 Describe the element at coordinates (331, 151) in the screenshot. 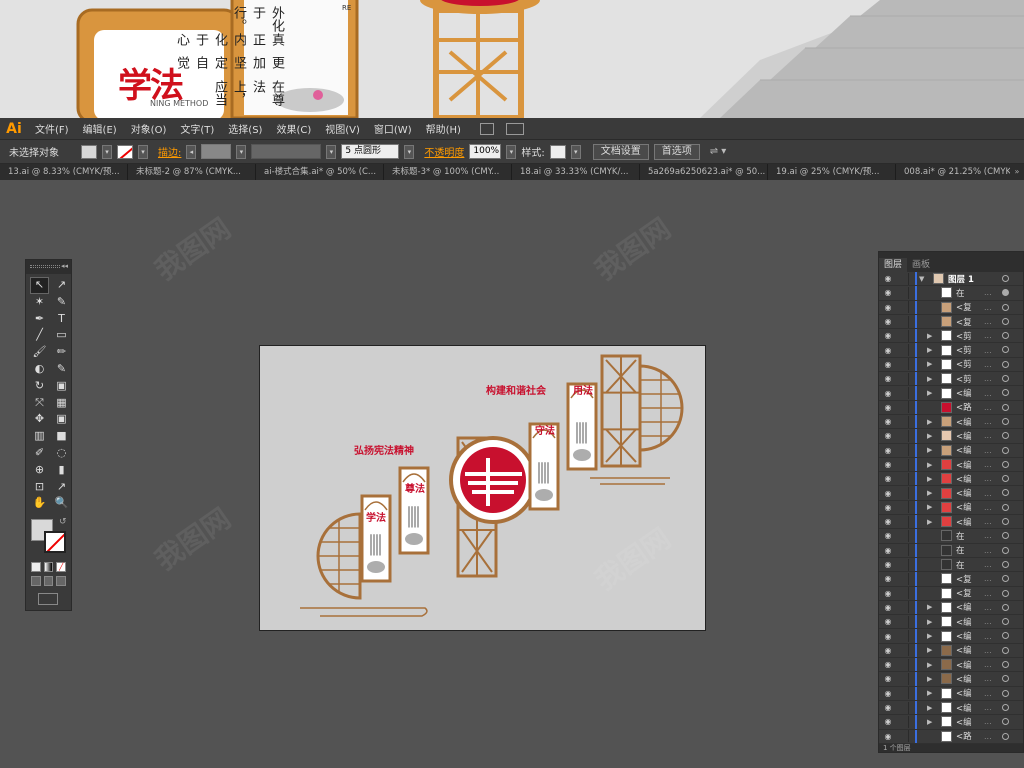

I see `profile-dropdown: ▾` at that location.